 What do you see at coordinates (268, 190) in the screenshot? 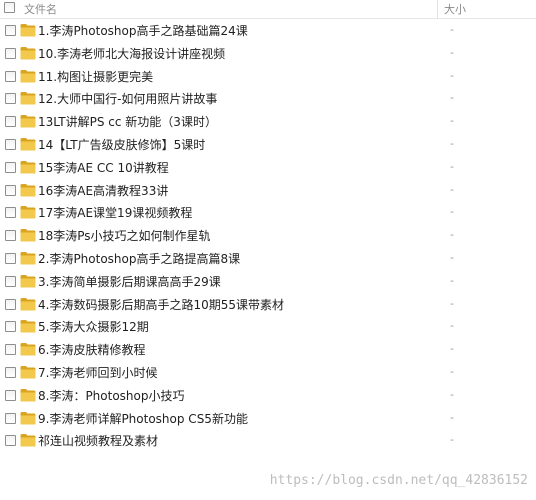
I see `file-row: 16李涛AE高清教程33讲 -` at bounding box center [268, 190].